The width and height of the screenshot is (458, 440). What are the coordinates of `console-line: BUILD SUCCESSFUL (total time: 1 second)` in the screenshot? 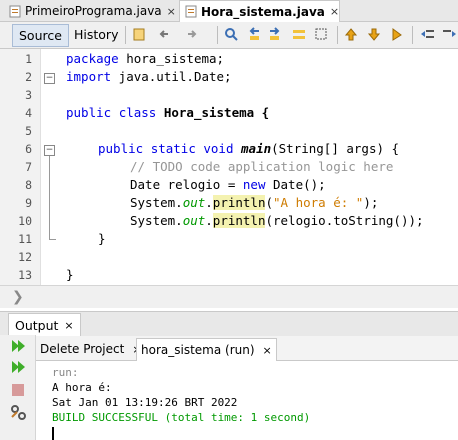 It's located at (181, 417).